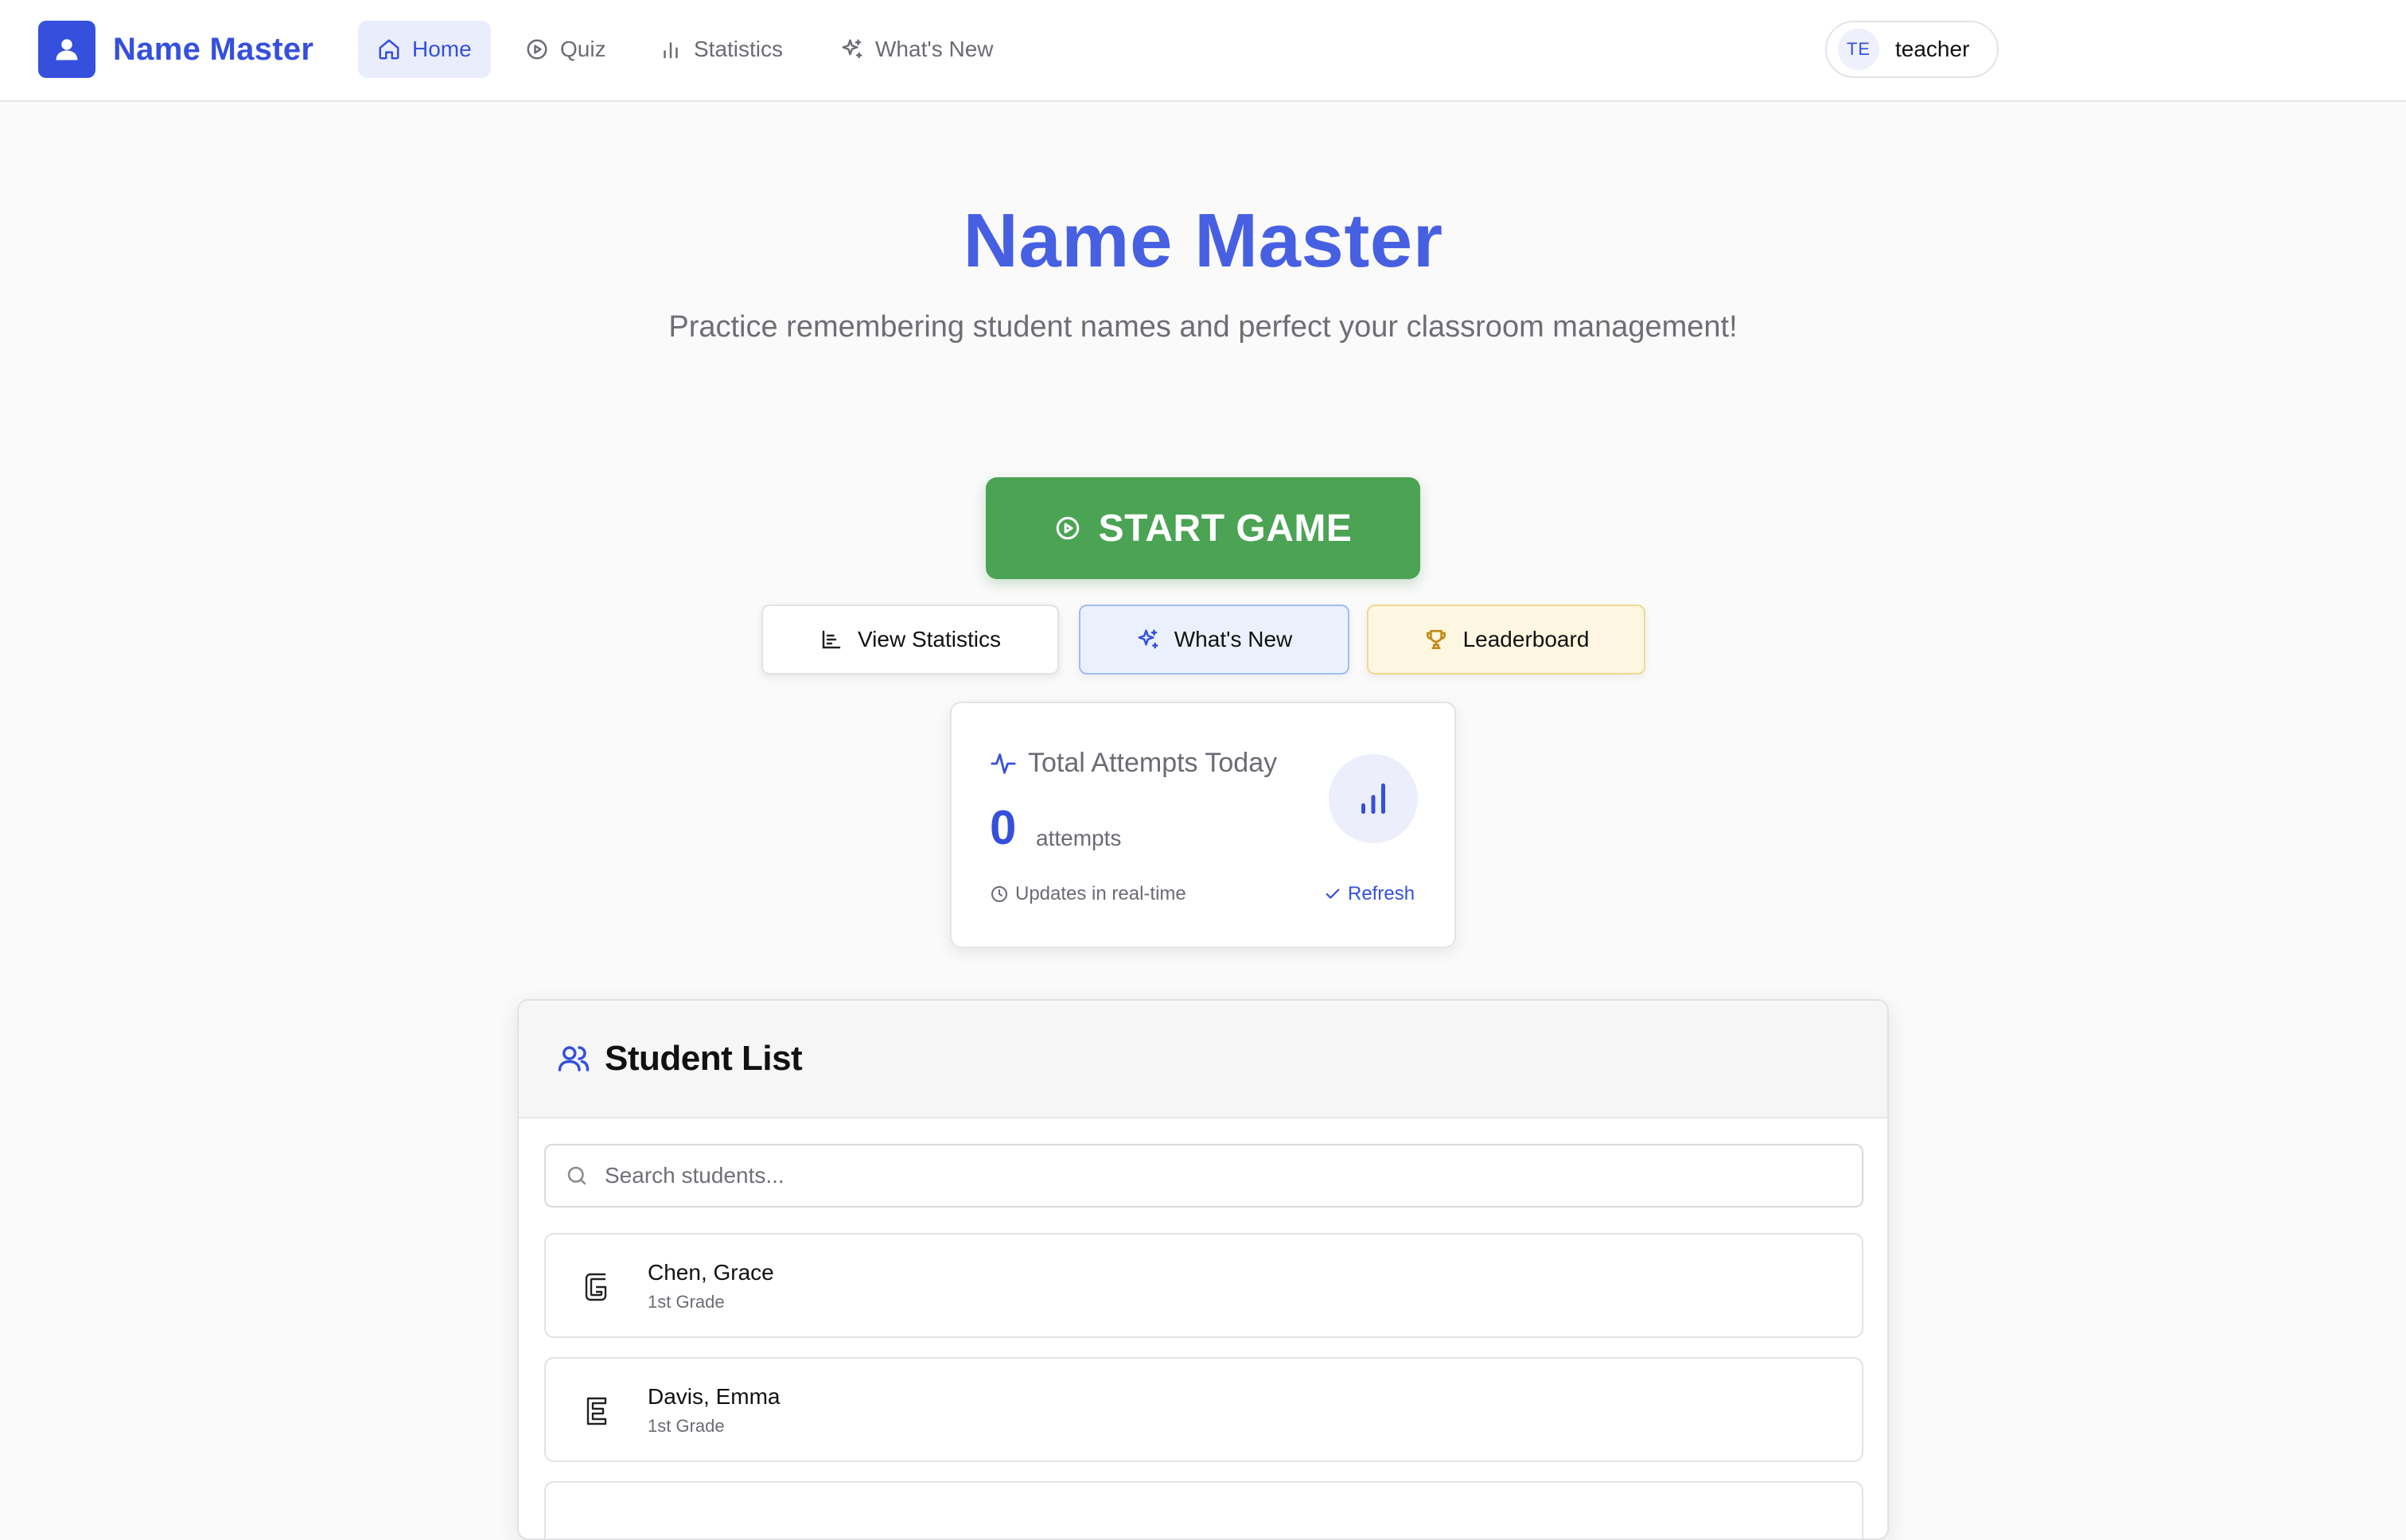 This screenshot has width=2406, height=1540. What do you see at coordinates (704, 1058) in the screenshot?
I see `student-list-title: Student List` at bounding box center [704, 1058].